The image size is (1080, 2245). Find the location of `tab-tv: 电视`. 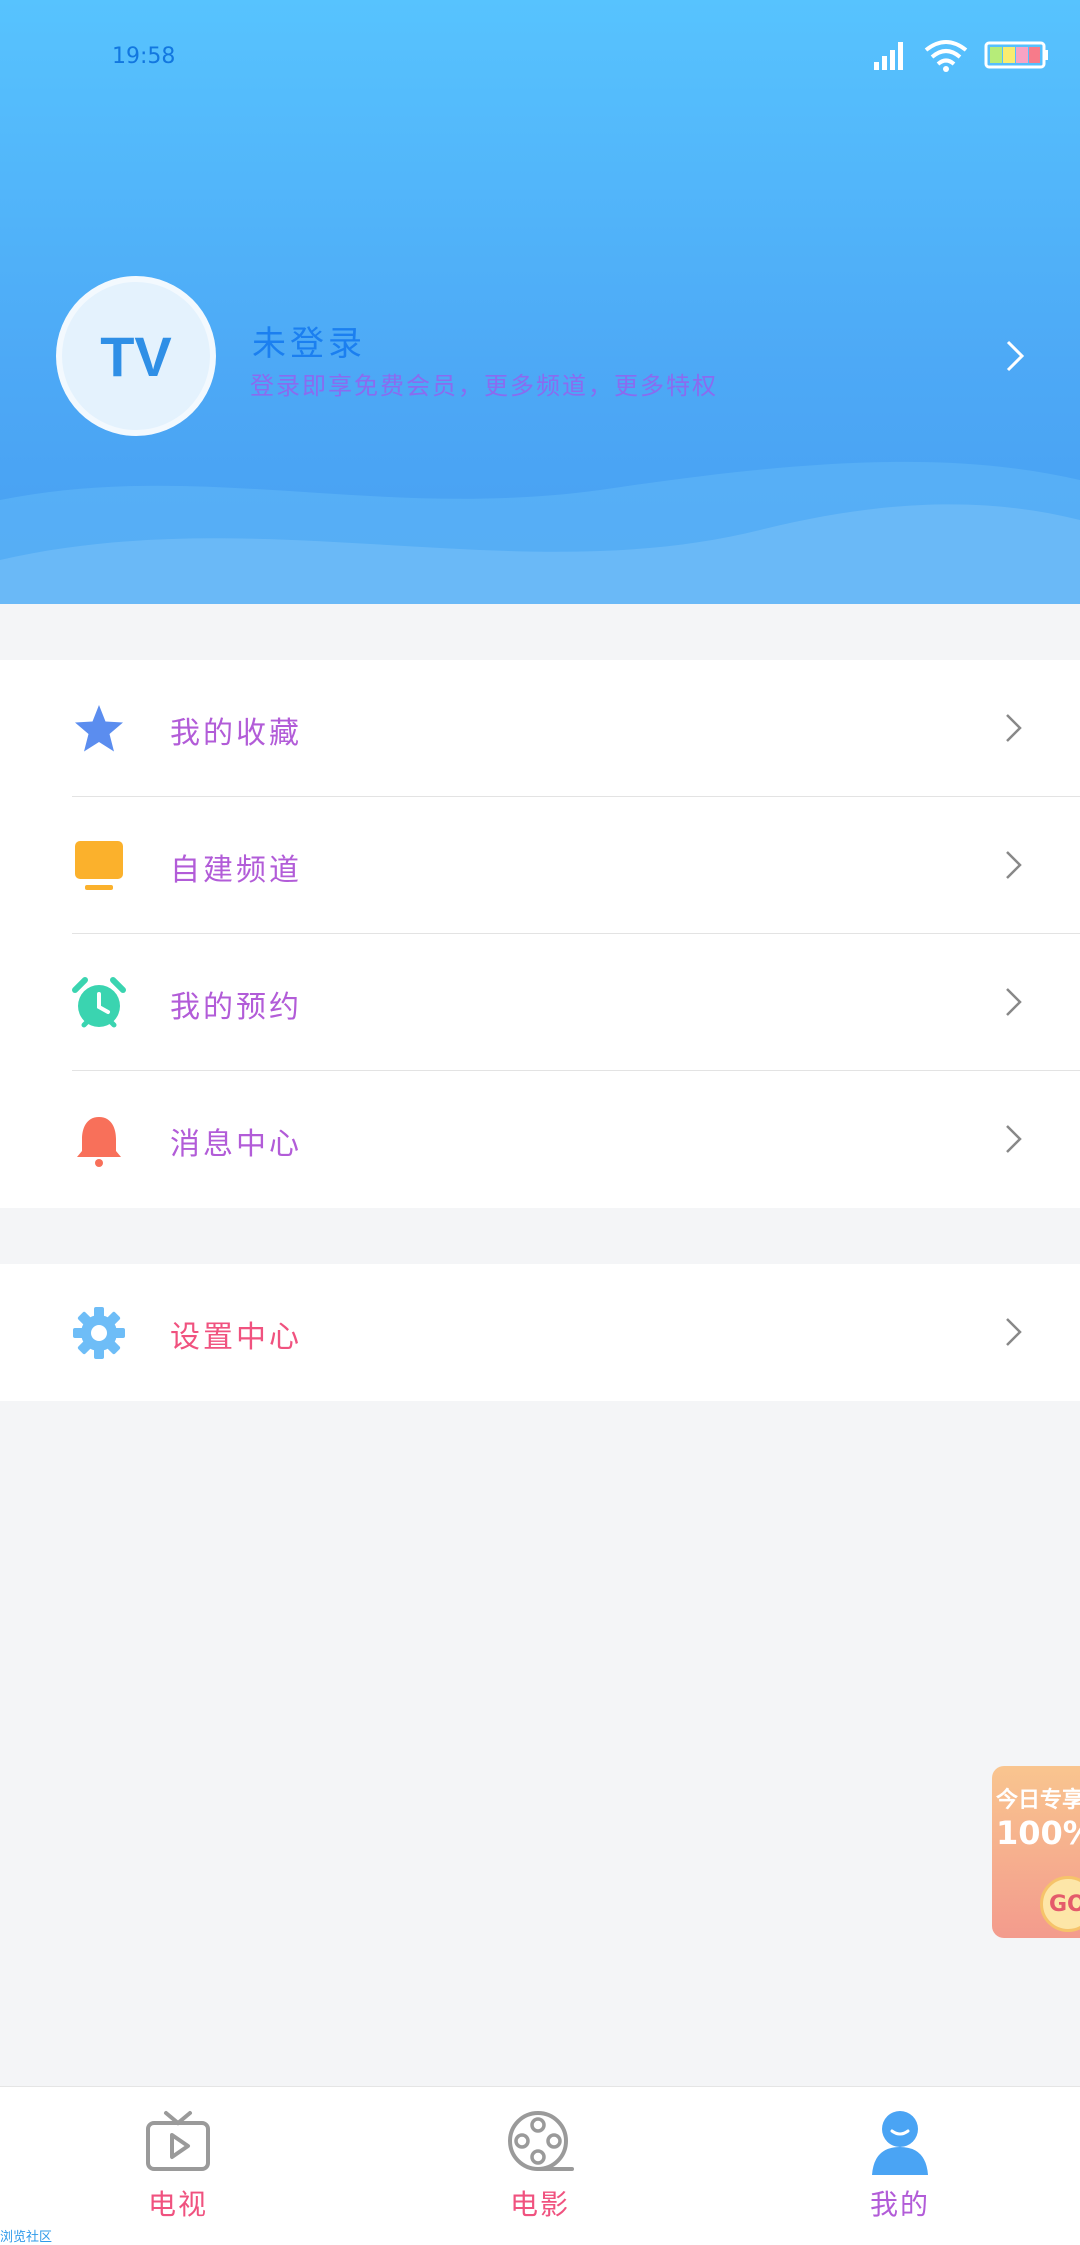

tab-tv: 电视 is located at coordinates (178, 2154).